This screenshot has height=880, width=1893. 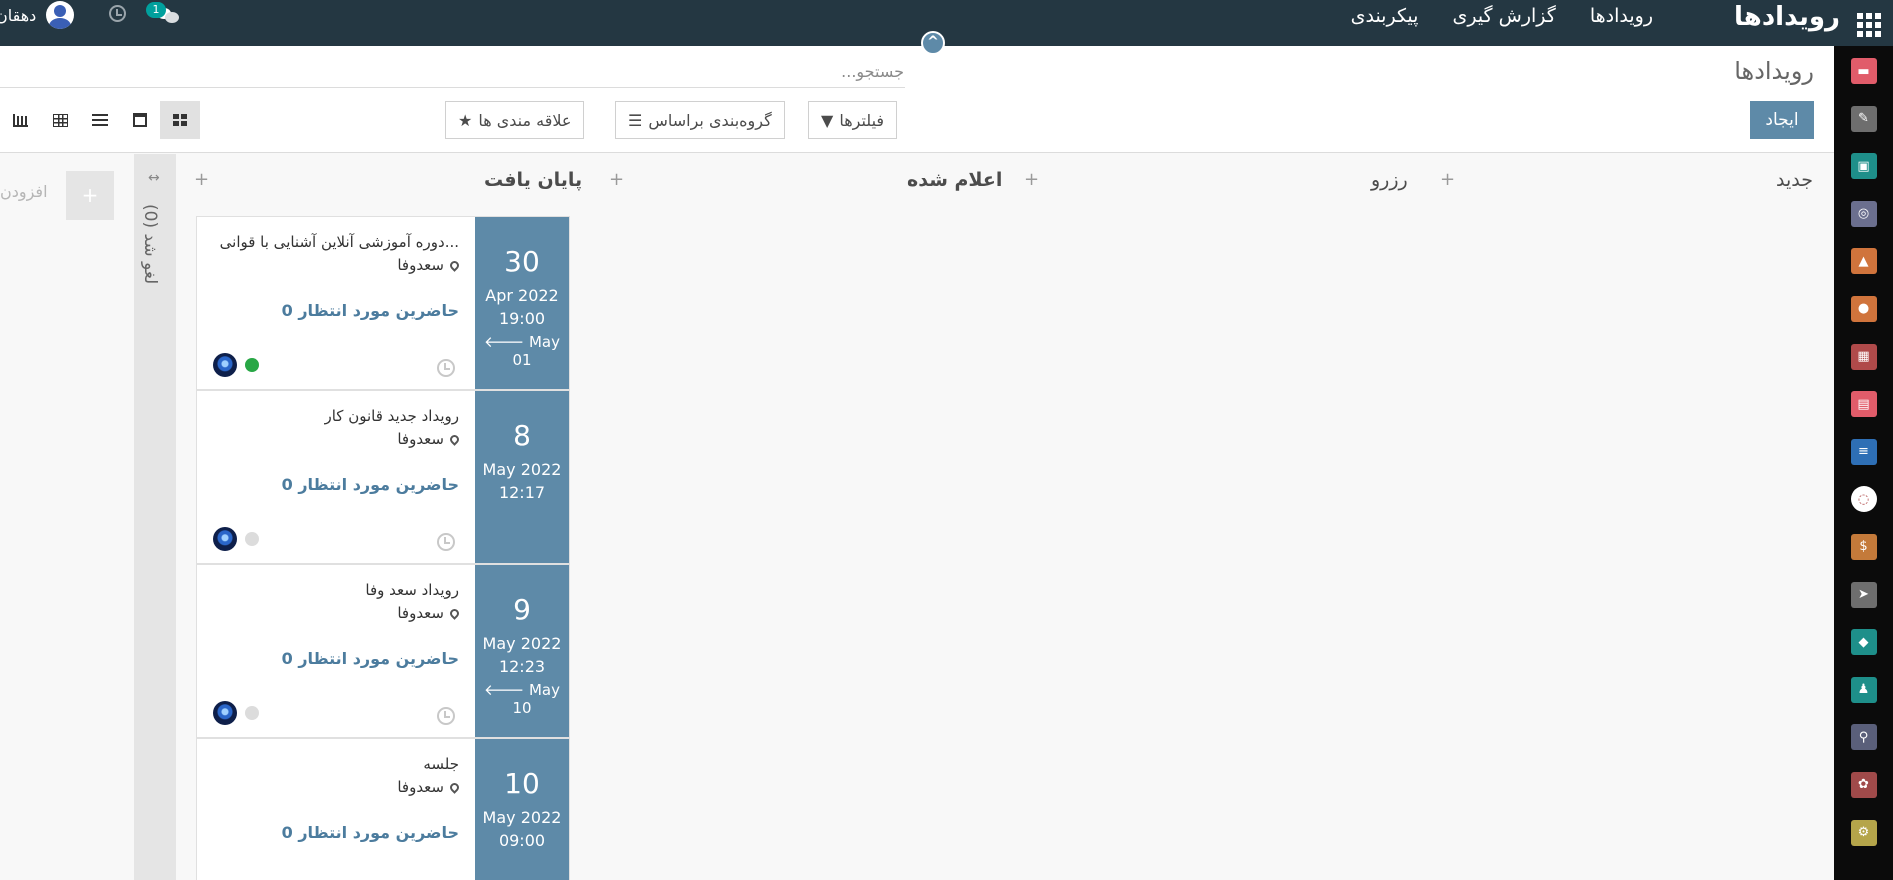 What do you see at coordinates (522, 666) in the screenshot?
I see `event-time: 12:23` at bounding box center [522, 666].